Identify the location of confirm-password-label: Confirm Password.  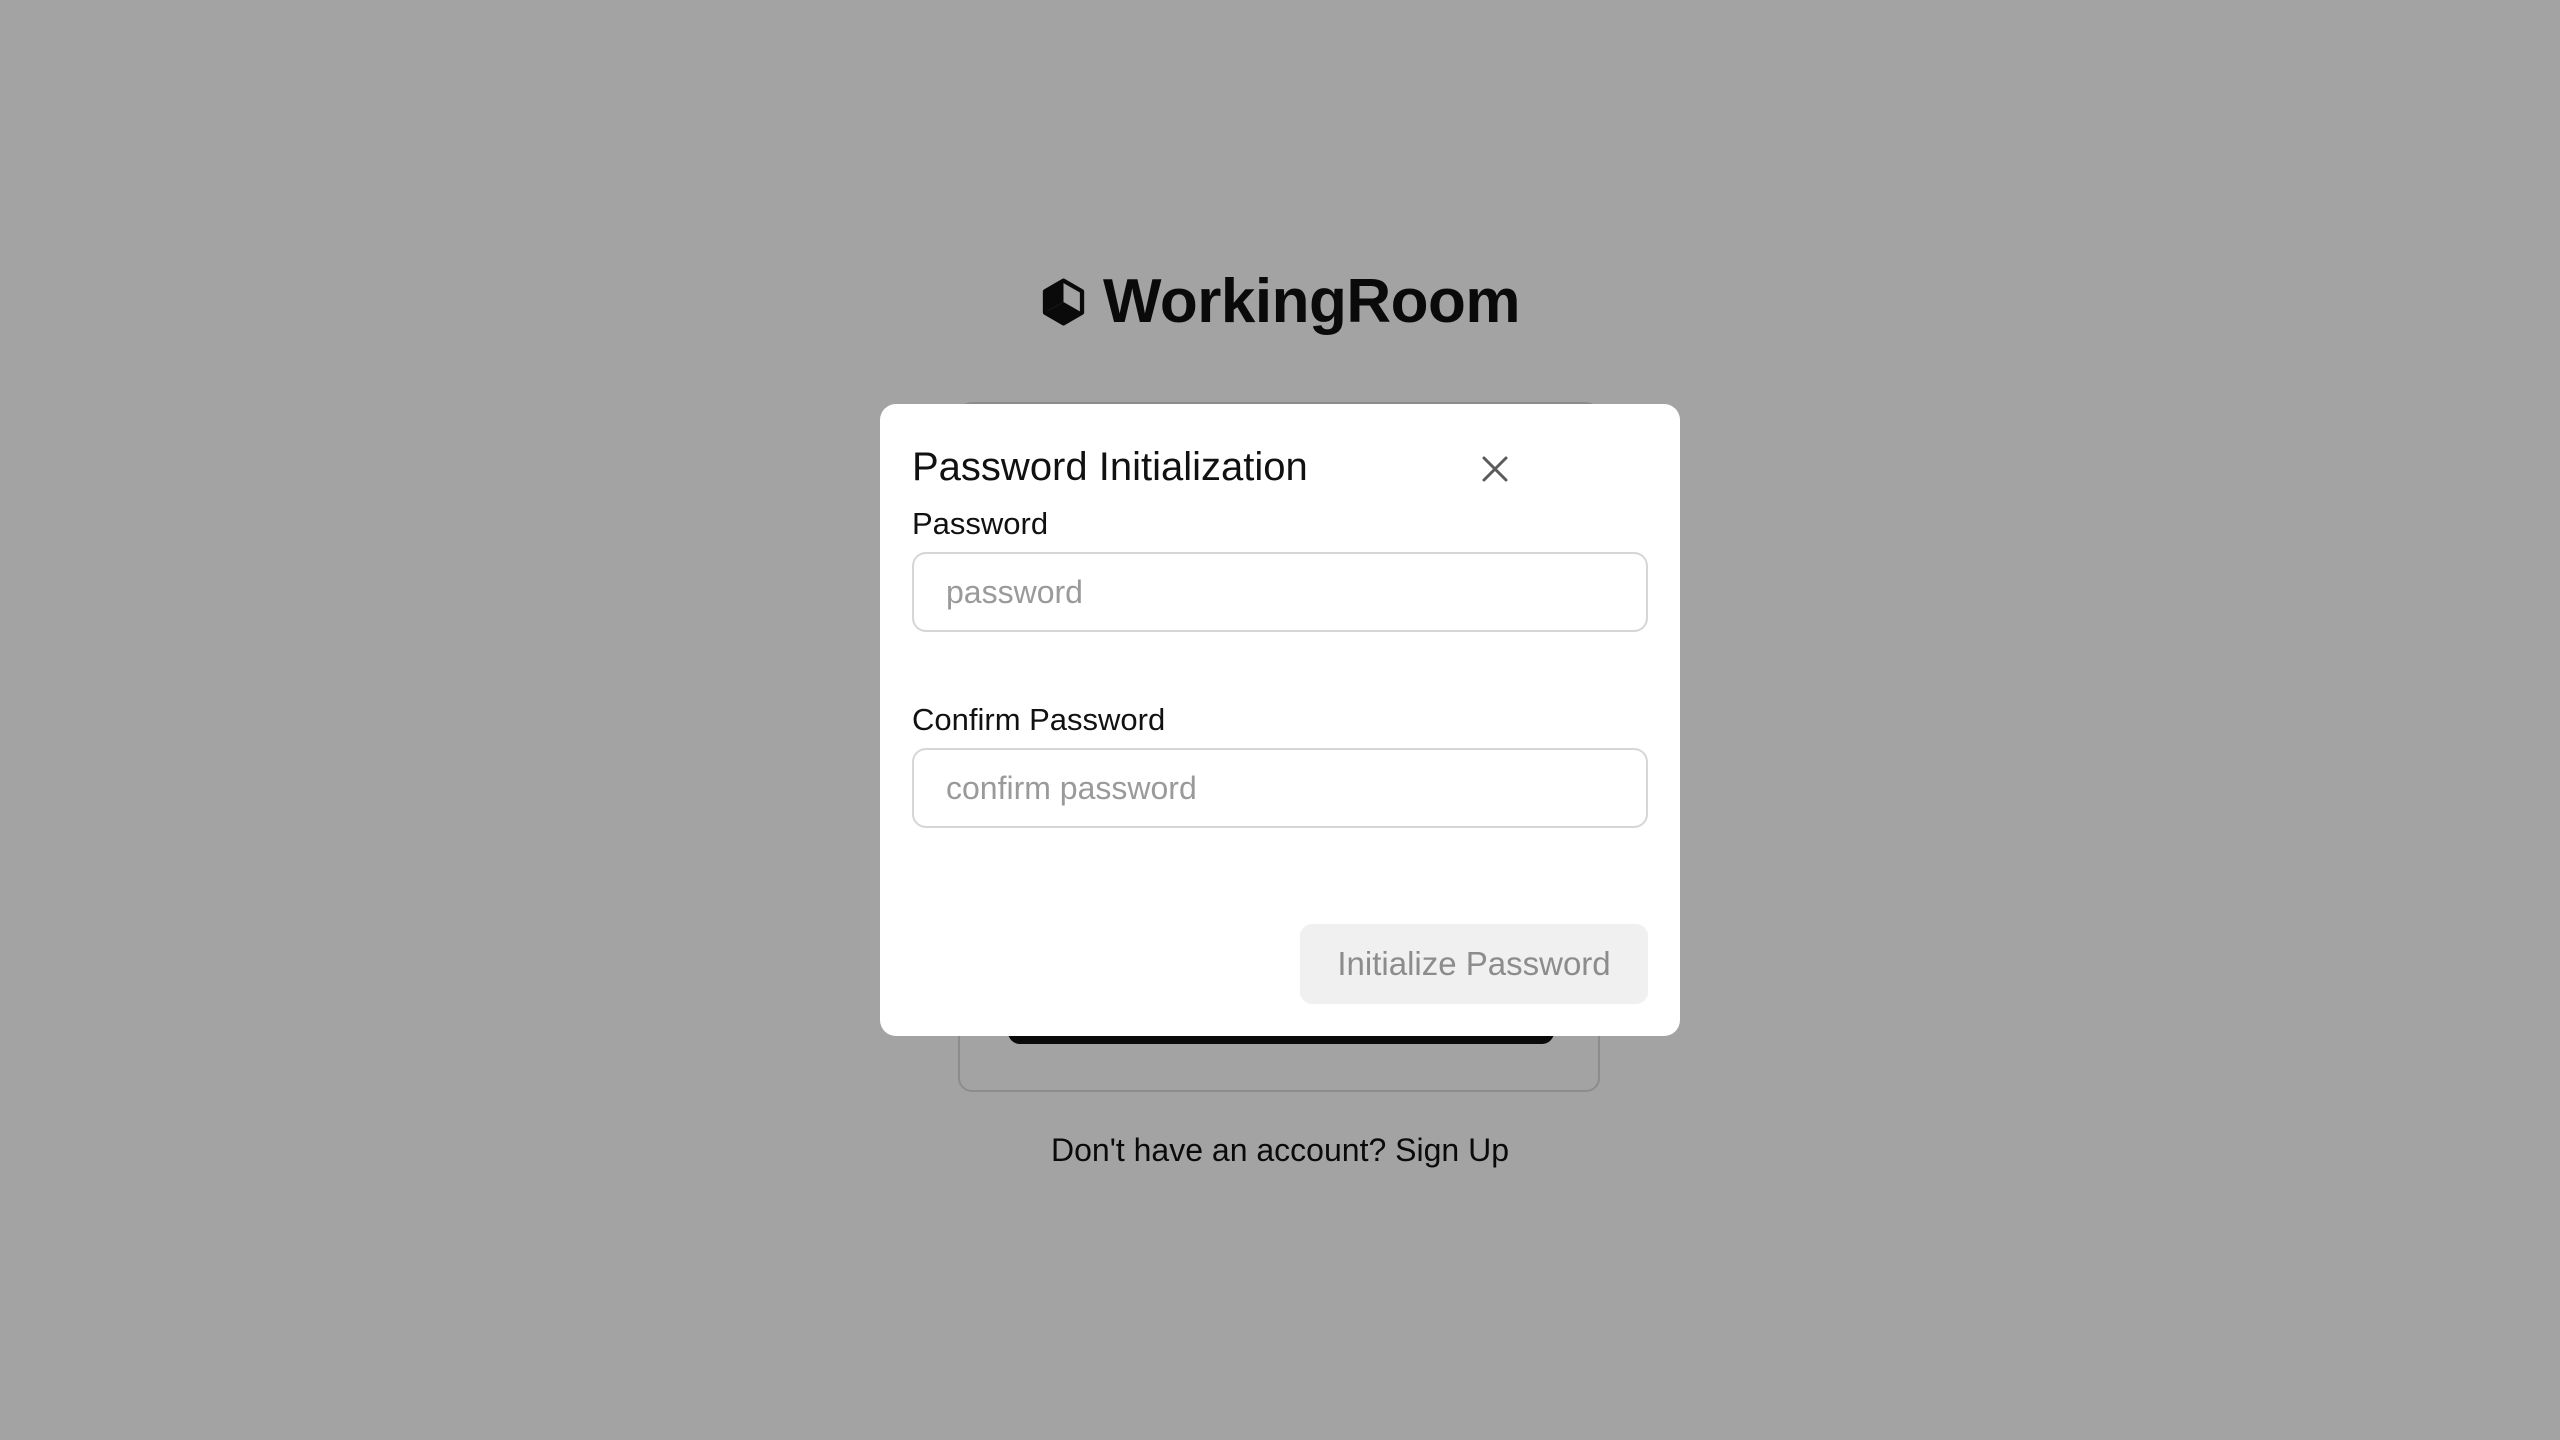
(1039, 719).